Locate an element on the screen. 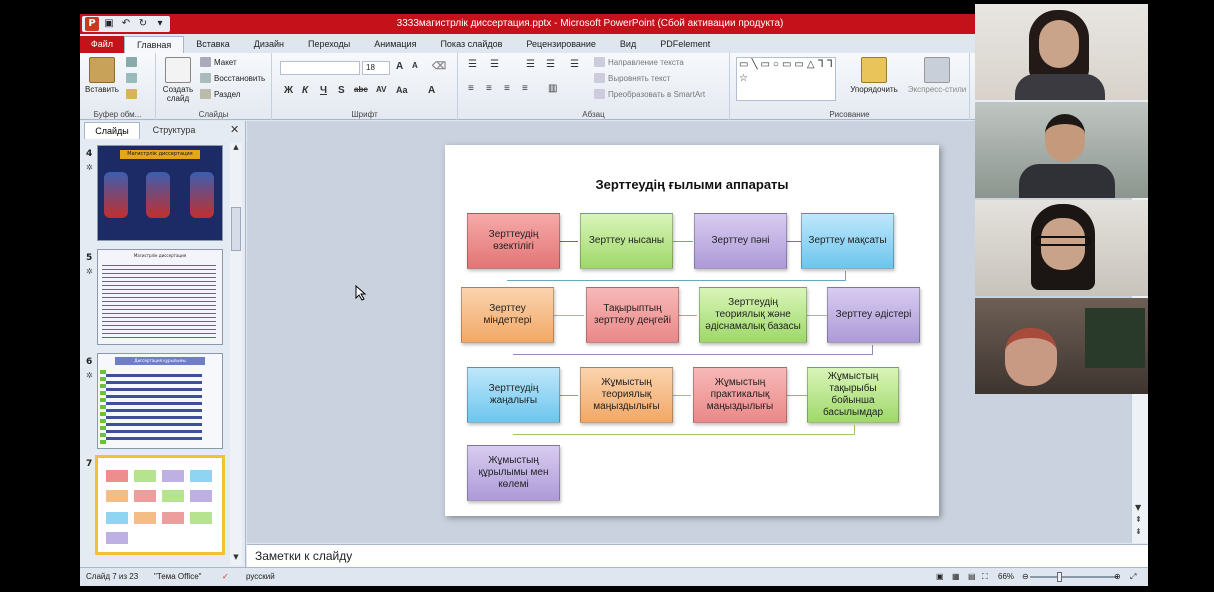  tab-design: Дизайн is located at coordinates (269, 44).